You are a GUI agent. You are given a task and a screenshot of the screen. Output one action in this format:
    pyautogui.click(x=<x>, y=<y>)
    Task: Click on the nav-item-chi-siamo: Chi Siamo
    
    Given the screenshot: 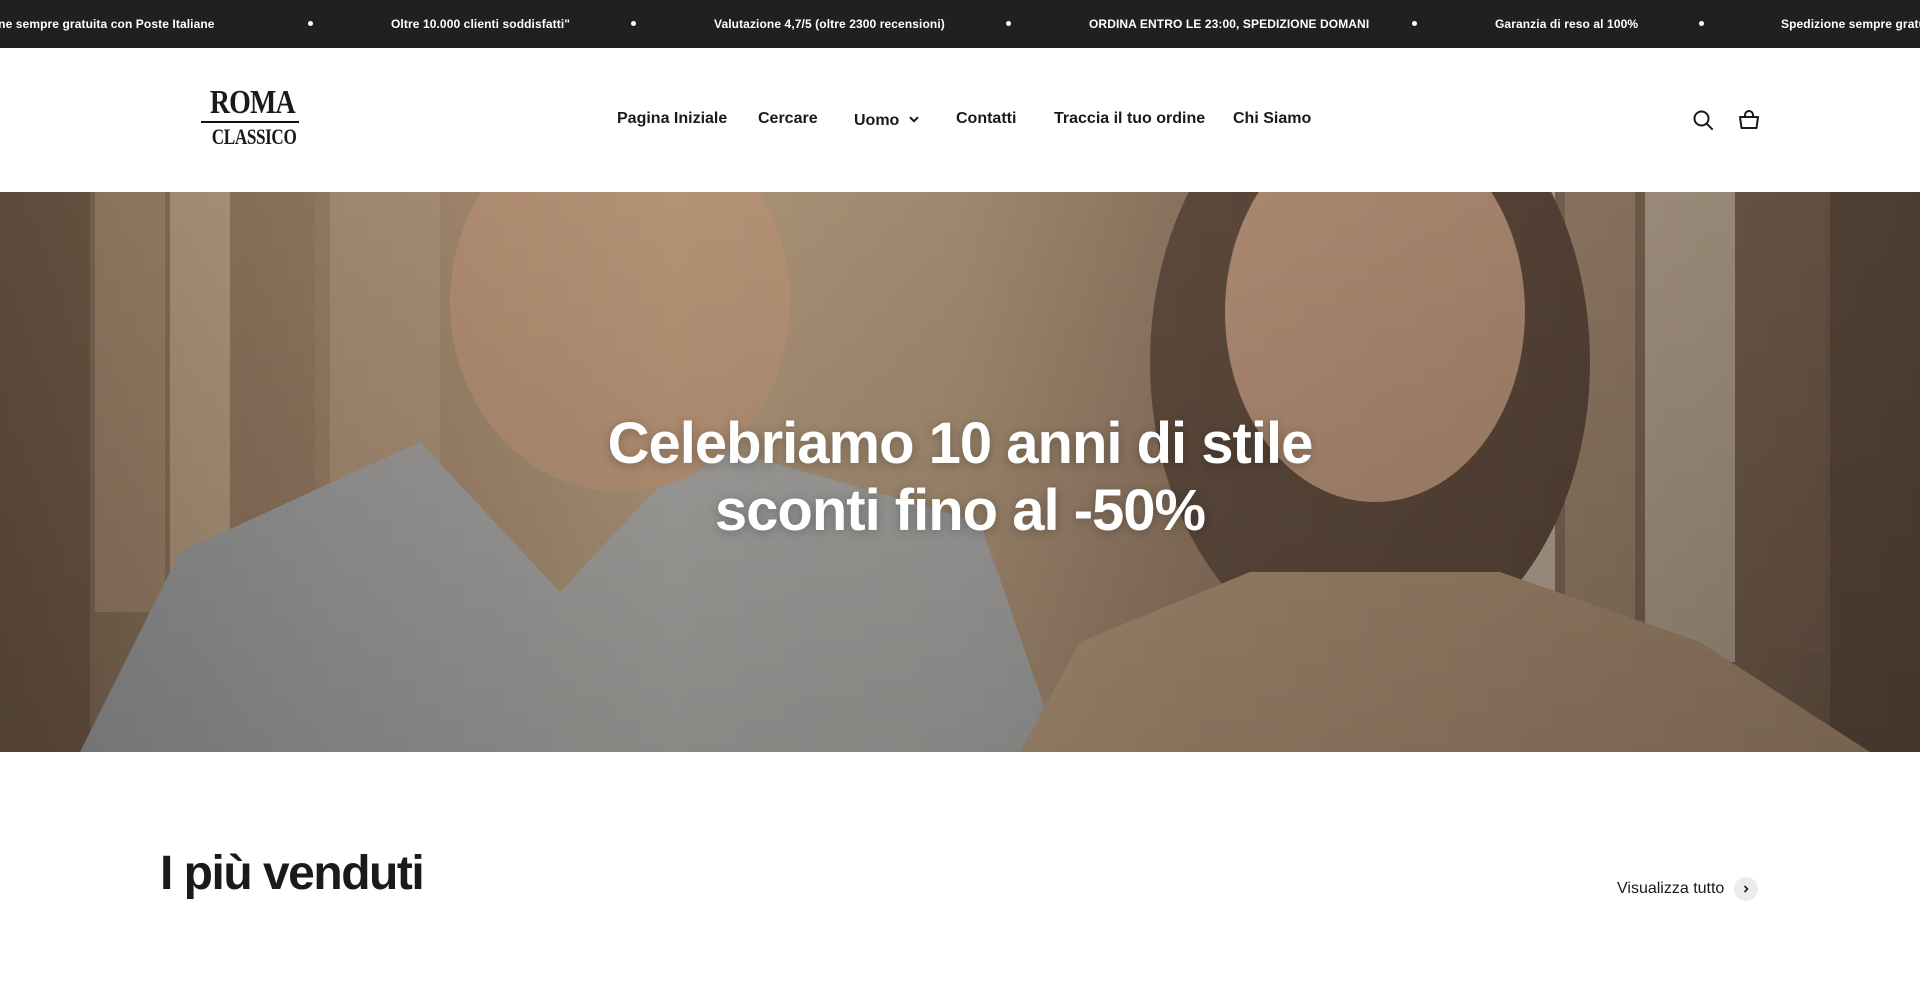 What is the action you would take?
    pyautogui.click(x=1272, y=119)
    